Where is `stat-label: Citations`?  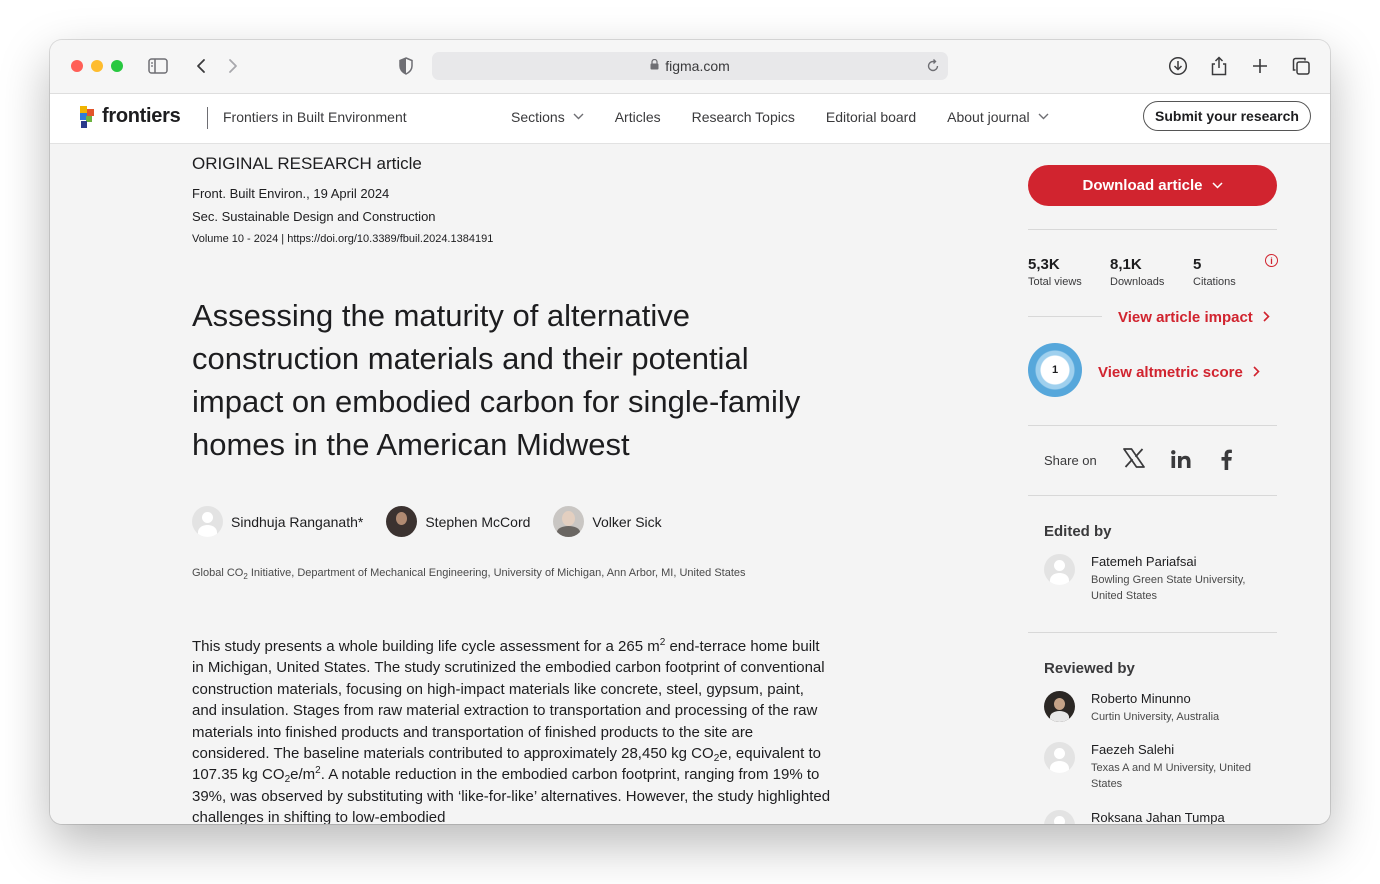 stat-label: Citations is located at coordinates (1214, 282).